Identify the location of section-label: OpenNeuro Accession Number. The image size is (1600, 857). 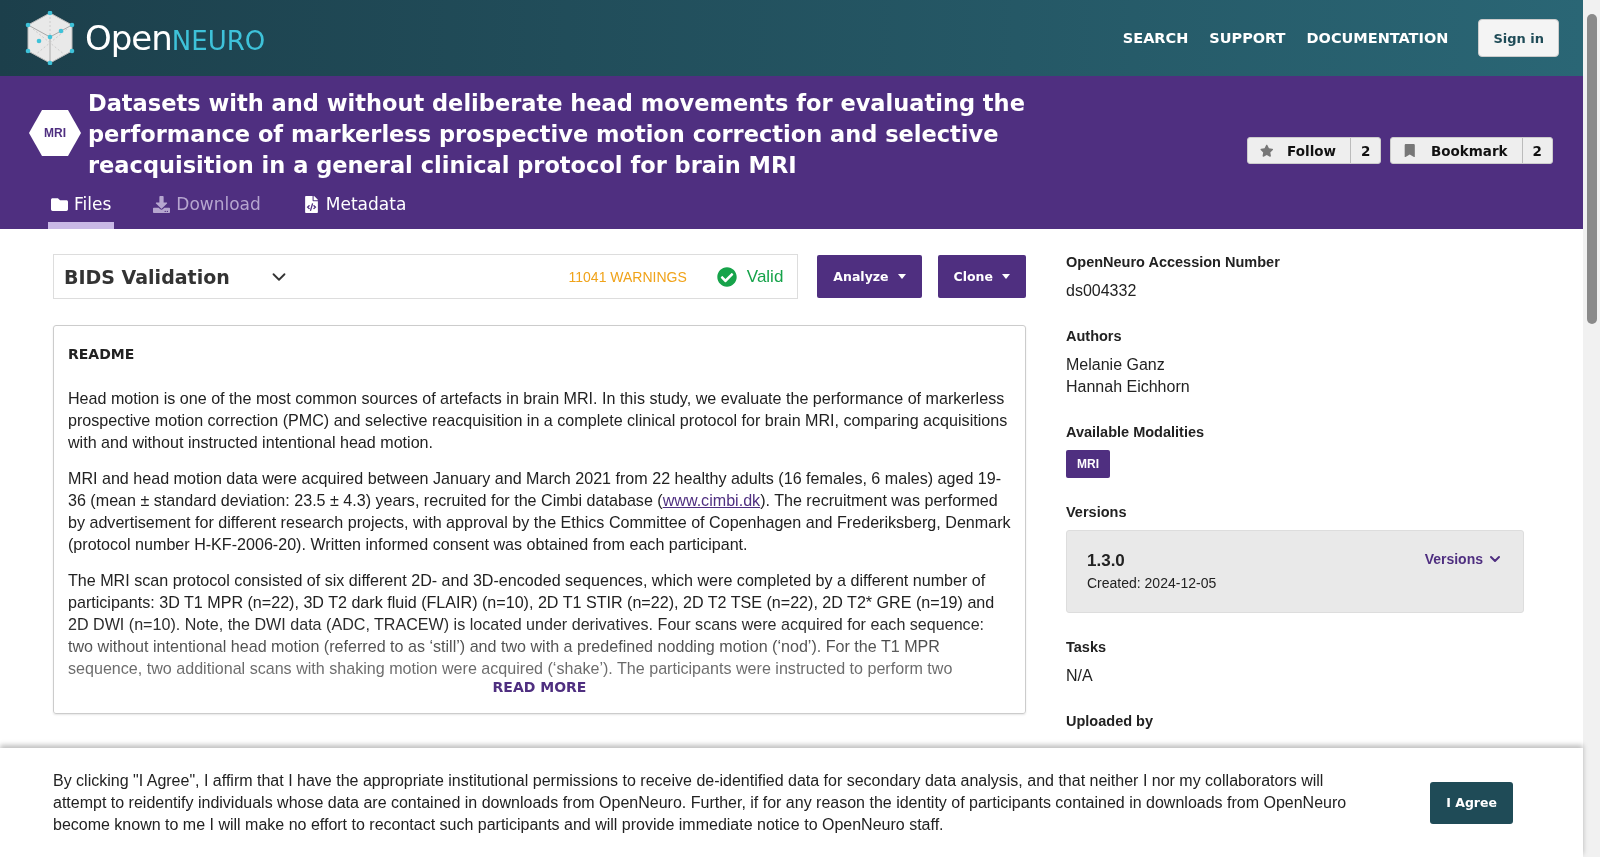
(1173, 262).